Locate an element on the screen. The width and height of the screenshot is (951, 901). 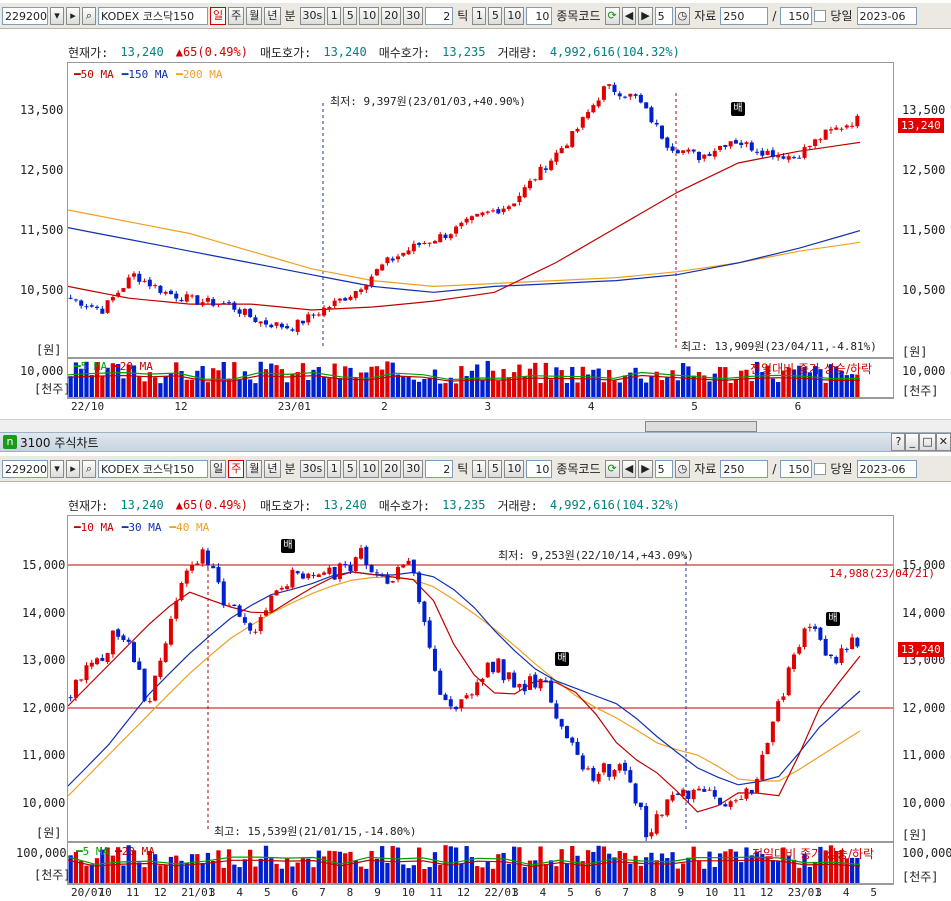
bottom-same-day-checkbox is located at coordinates (820, 468).